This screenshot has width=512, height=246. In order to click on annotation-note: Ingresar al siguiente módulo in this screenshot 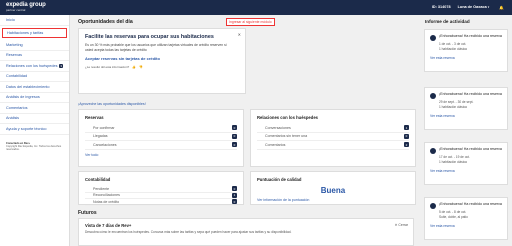, I will do `click(250, 22)`.